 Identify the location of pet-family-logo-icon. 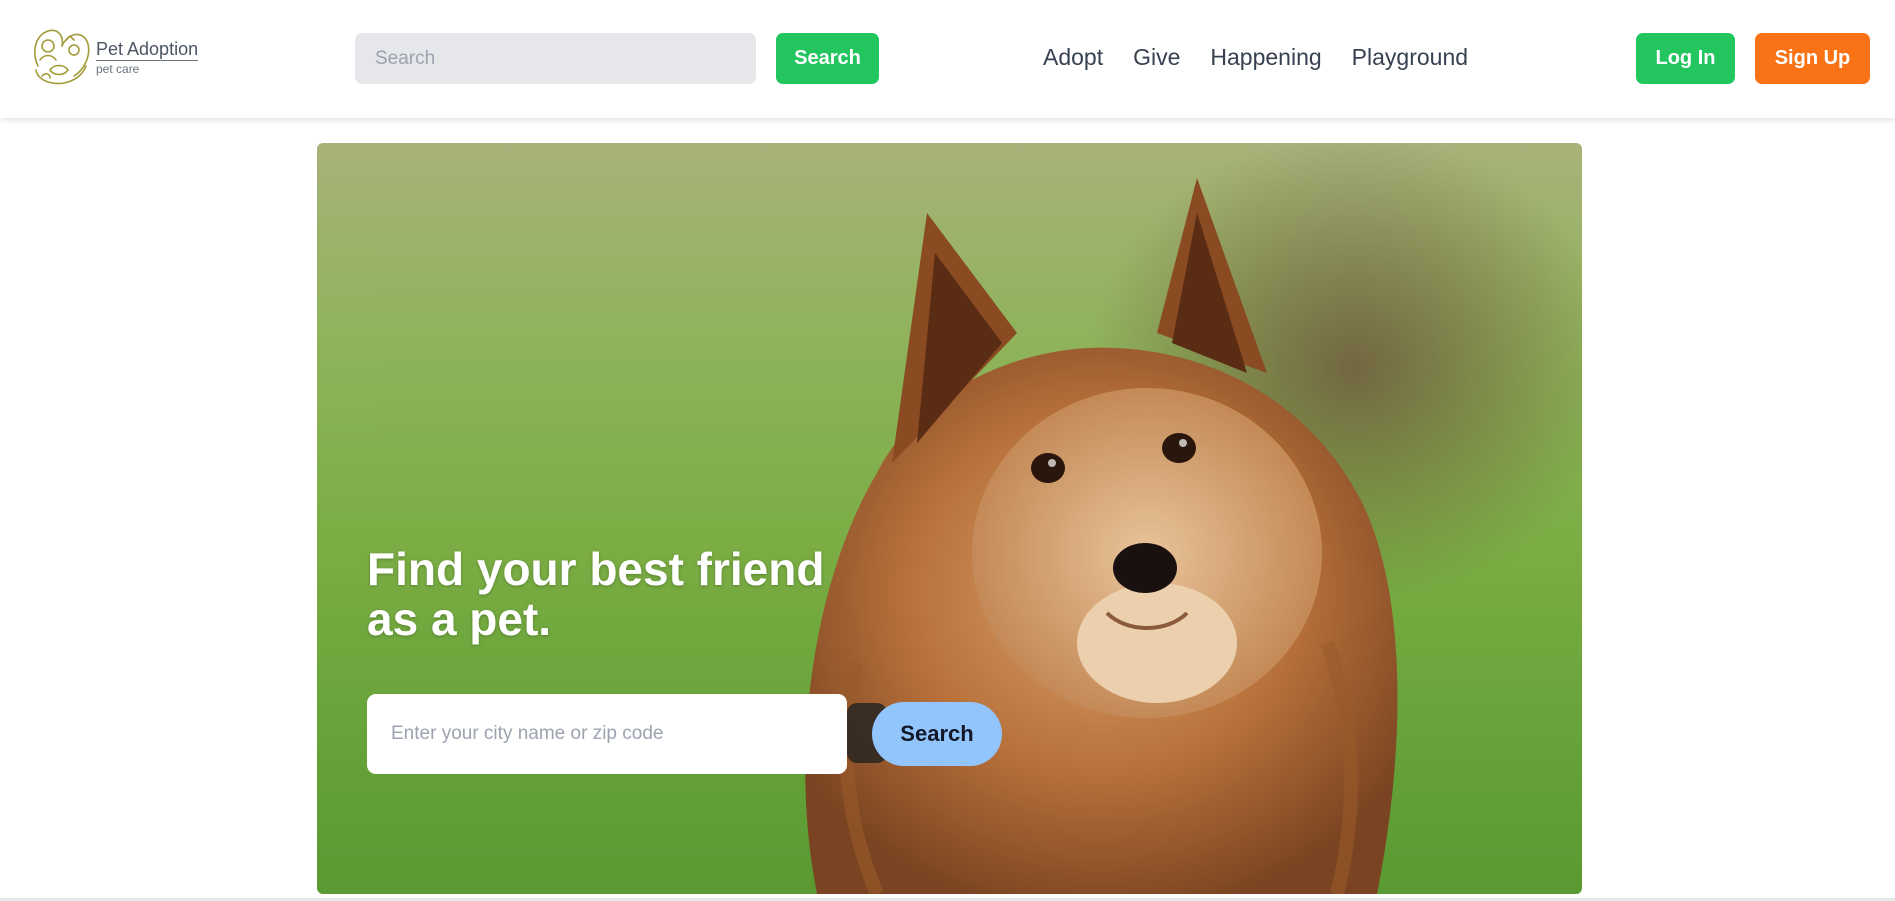
(62, 57).